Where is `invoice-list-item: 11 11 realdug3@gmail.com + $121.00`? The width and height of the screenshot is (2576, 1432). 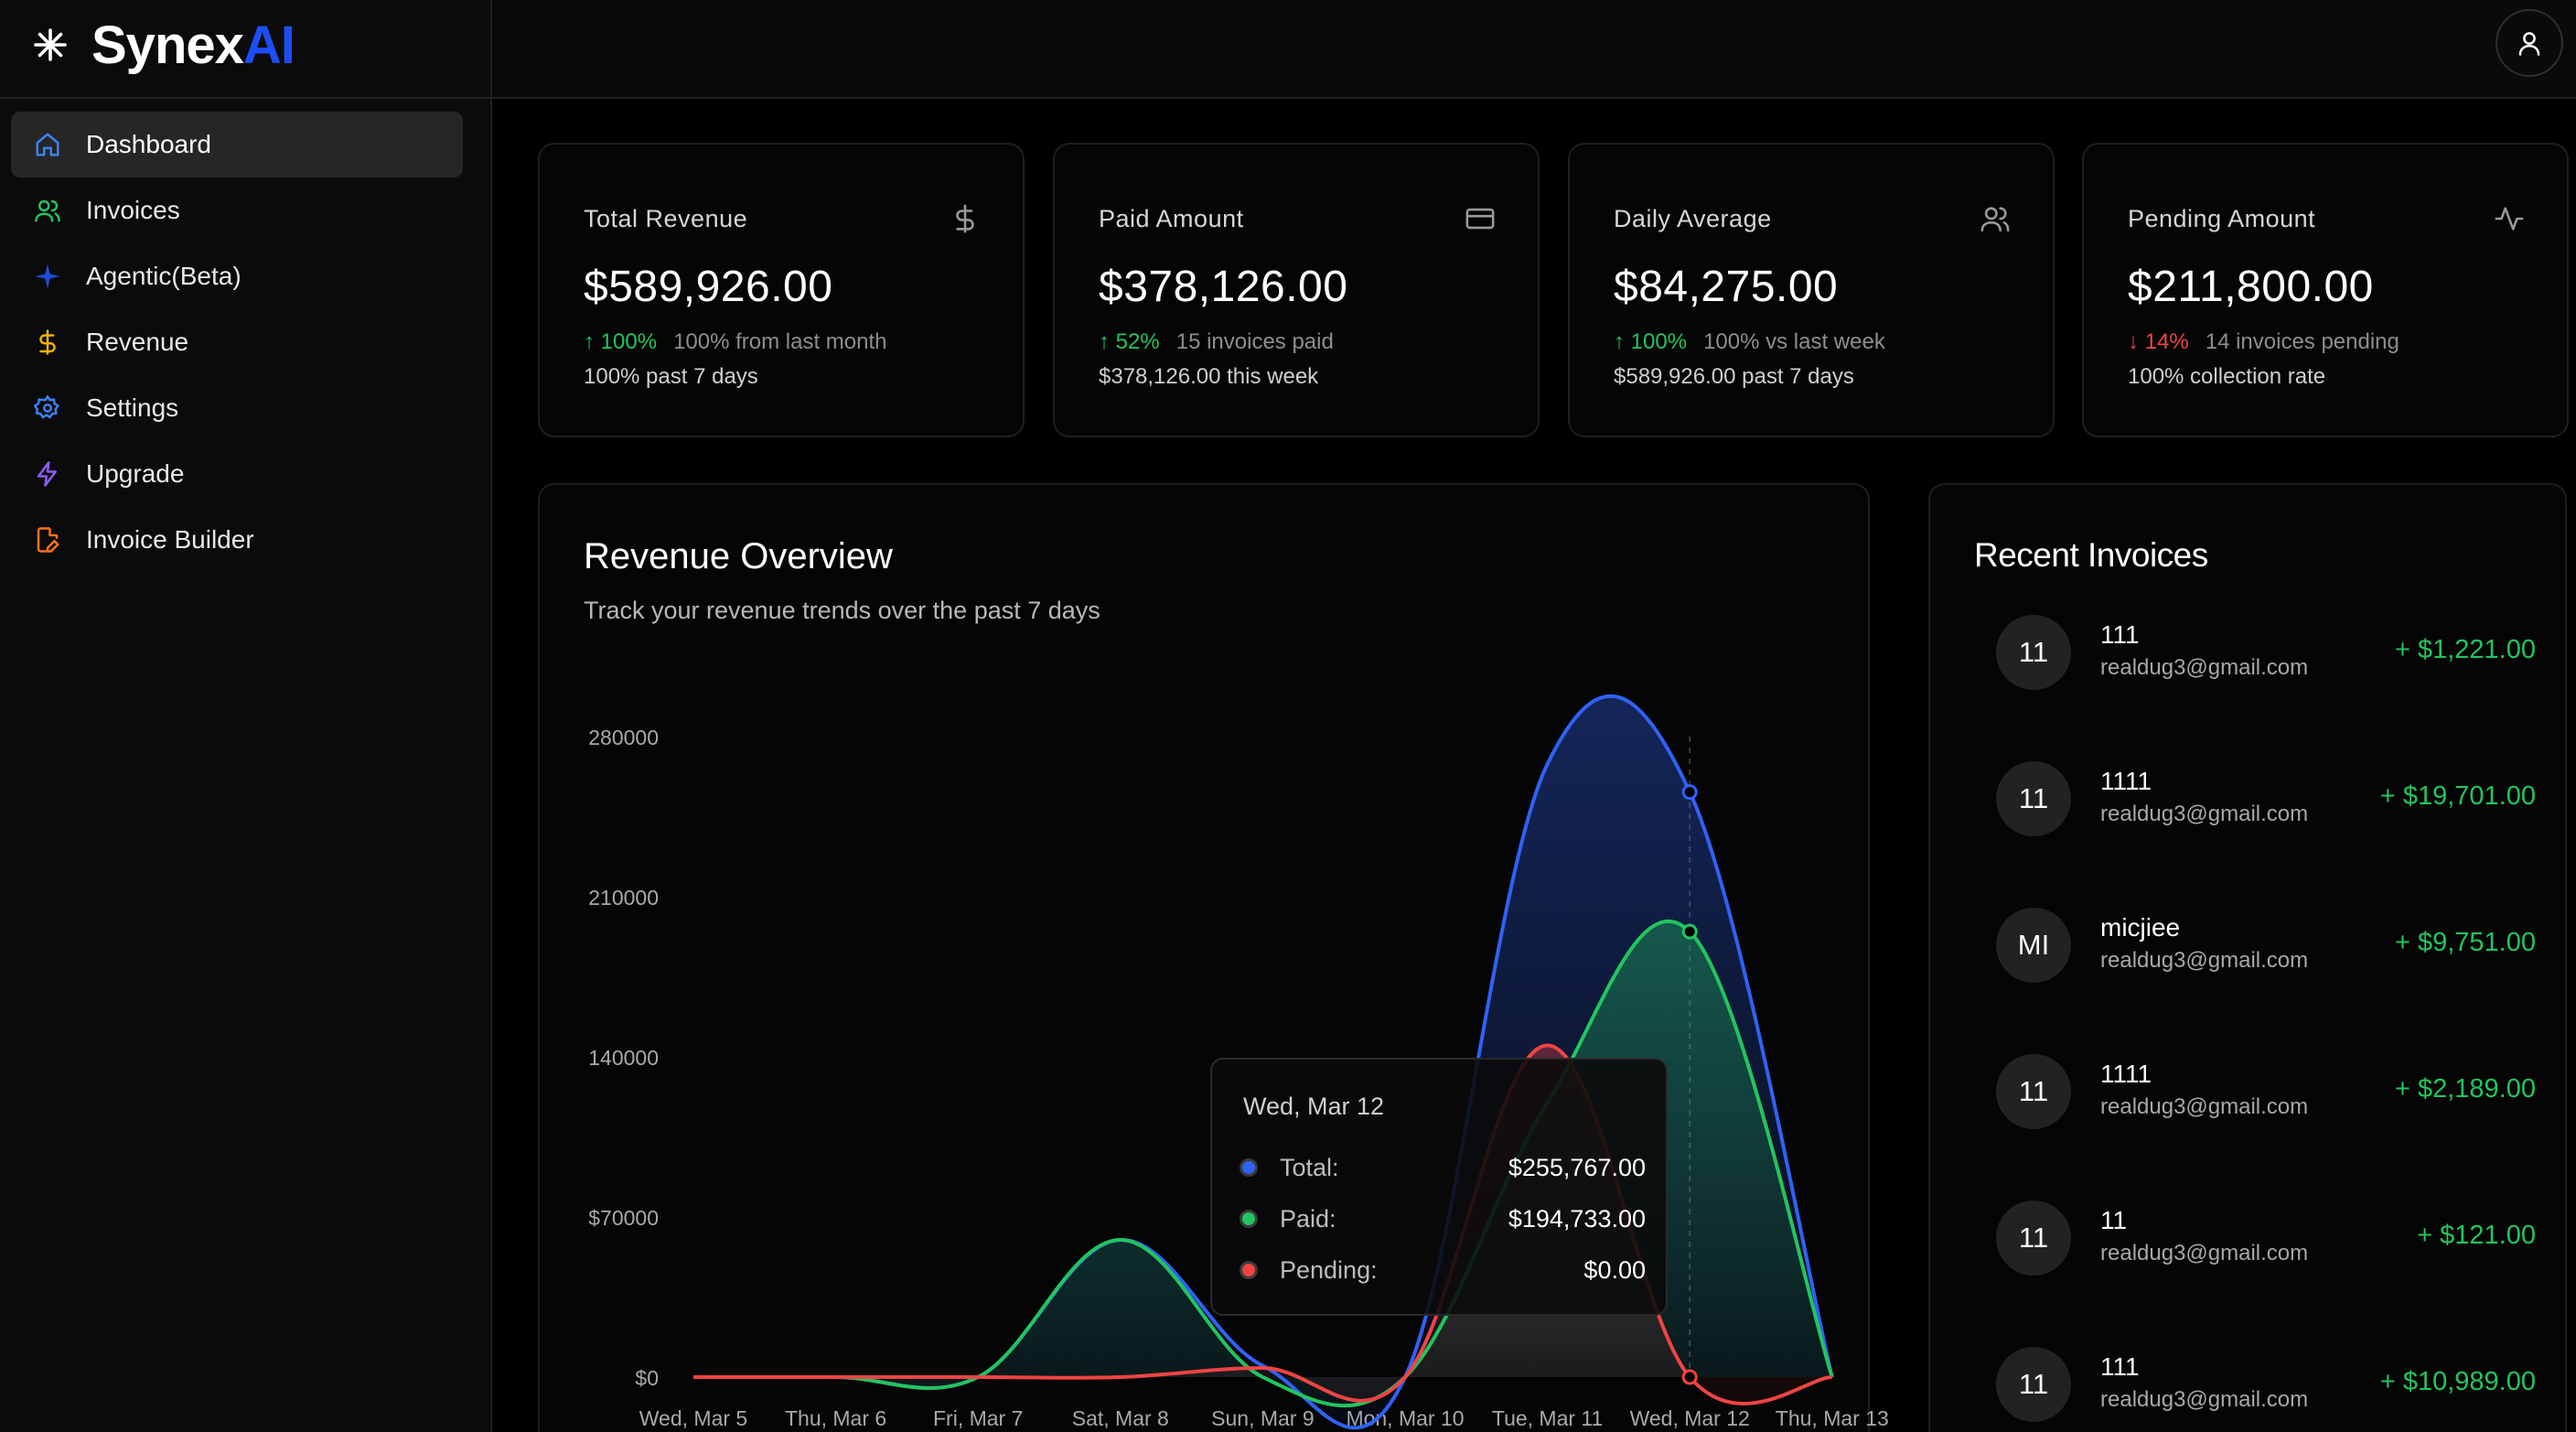 invoice-list-item: 11 11 realdug3@gmail.com + $121.00 is located at coordinates (2266, 1239).